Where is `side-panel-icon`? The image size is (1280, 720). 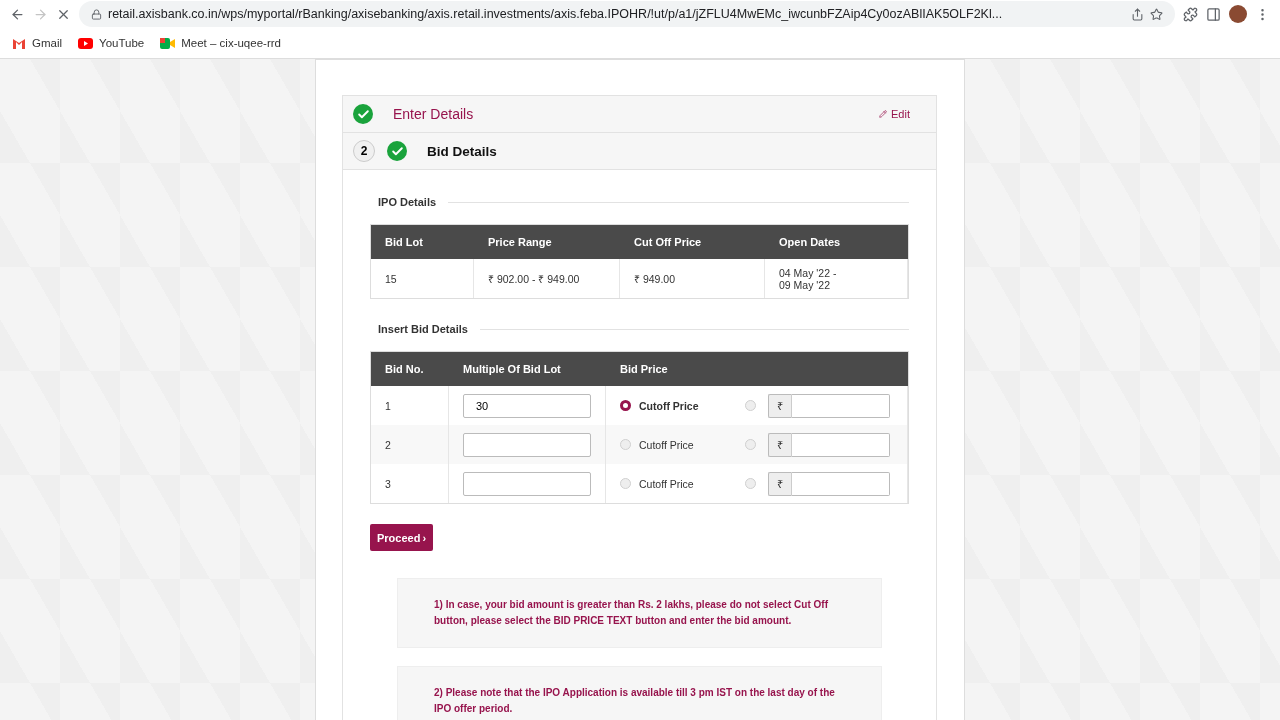
side-panel-icon is located at coordinates (1213, 14).